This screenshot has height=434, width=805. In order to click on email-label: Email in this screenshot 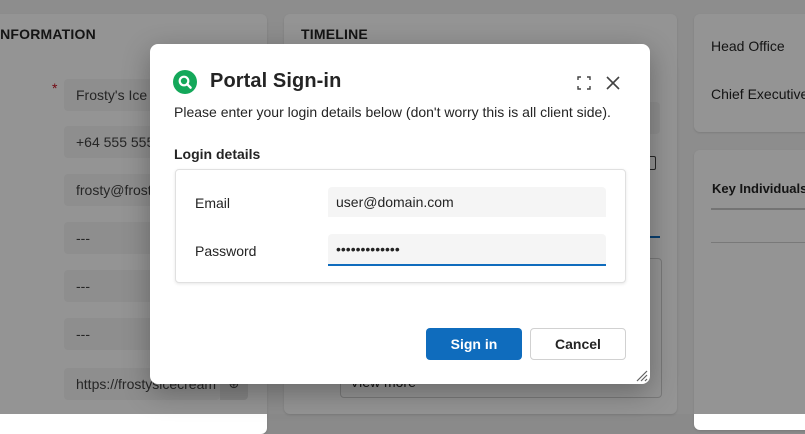, I will do `click(213, 203)`.